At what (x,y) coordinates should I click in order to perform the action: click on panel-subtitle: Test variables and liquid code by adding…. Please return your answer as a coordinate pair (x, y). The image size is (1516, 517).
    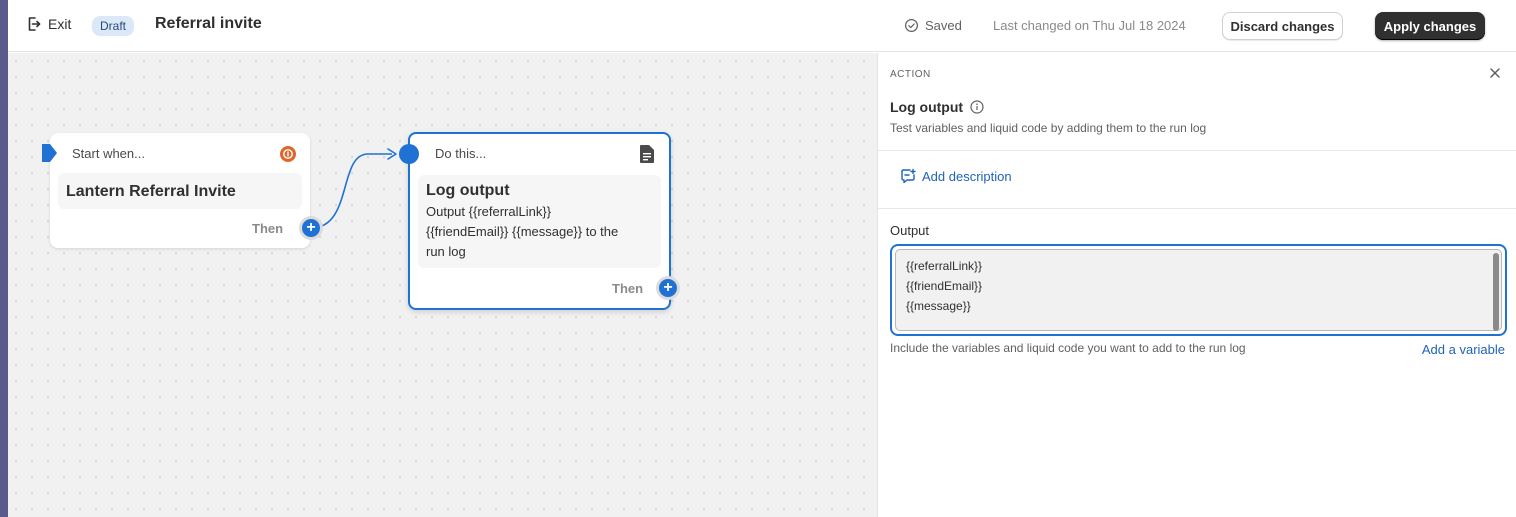
    Looking at the image, I should click on (1048, 128).